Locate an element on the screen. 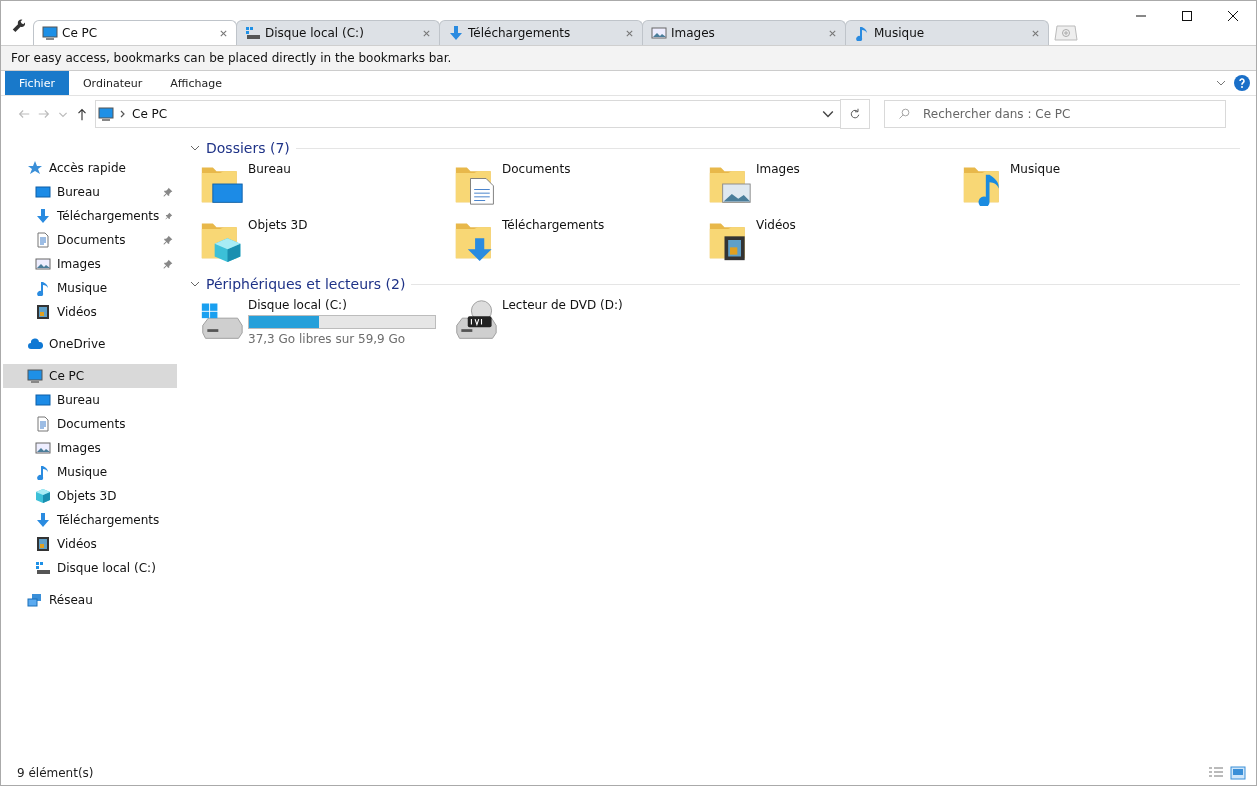 This screenshot has width=1257, height=786. item-name: Vidéos is located at coordinates (776, 225).